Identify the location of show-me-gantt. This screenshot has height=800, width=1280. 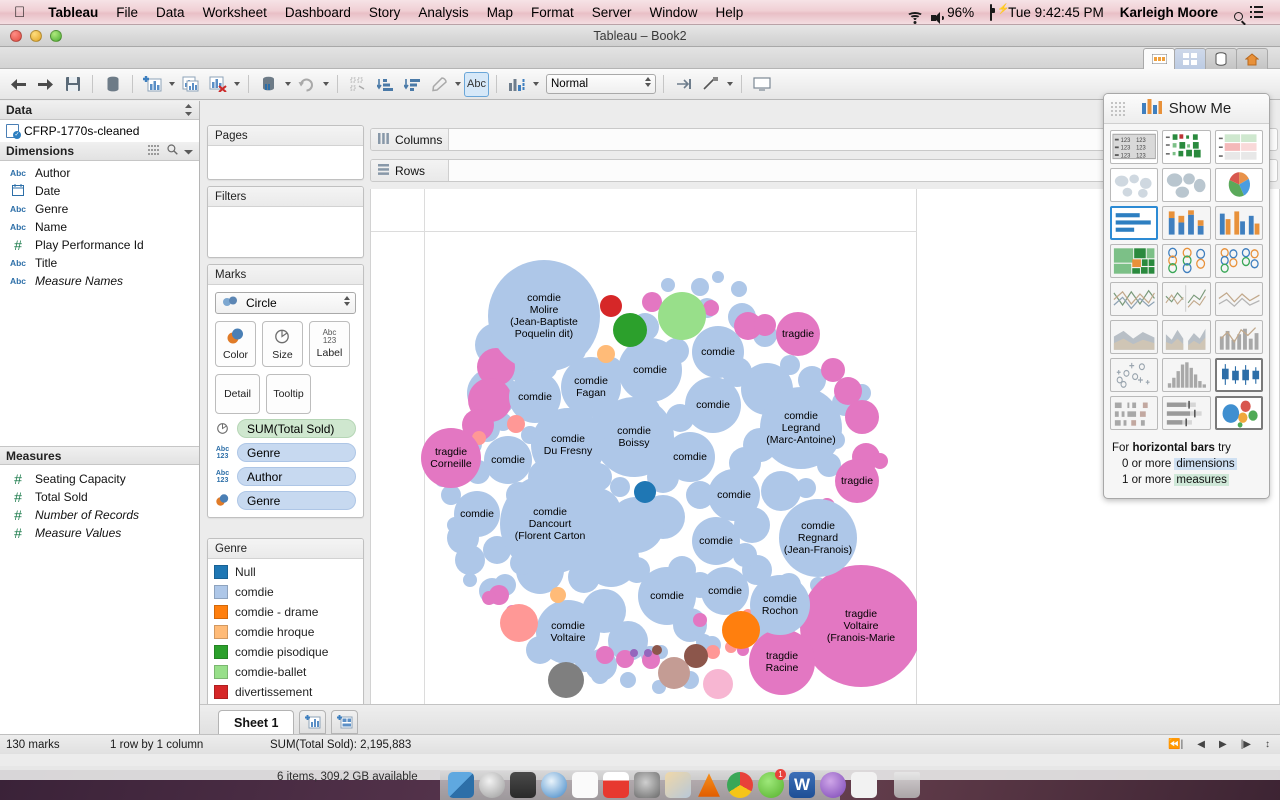
(1134, 413).